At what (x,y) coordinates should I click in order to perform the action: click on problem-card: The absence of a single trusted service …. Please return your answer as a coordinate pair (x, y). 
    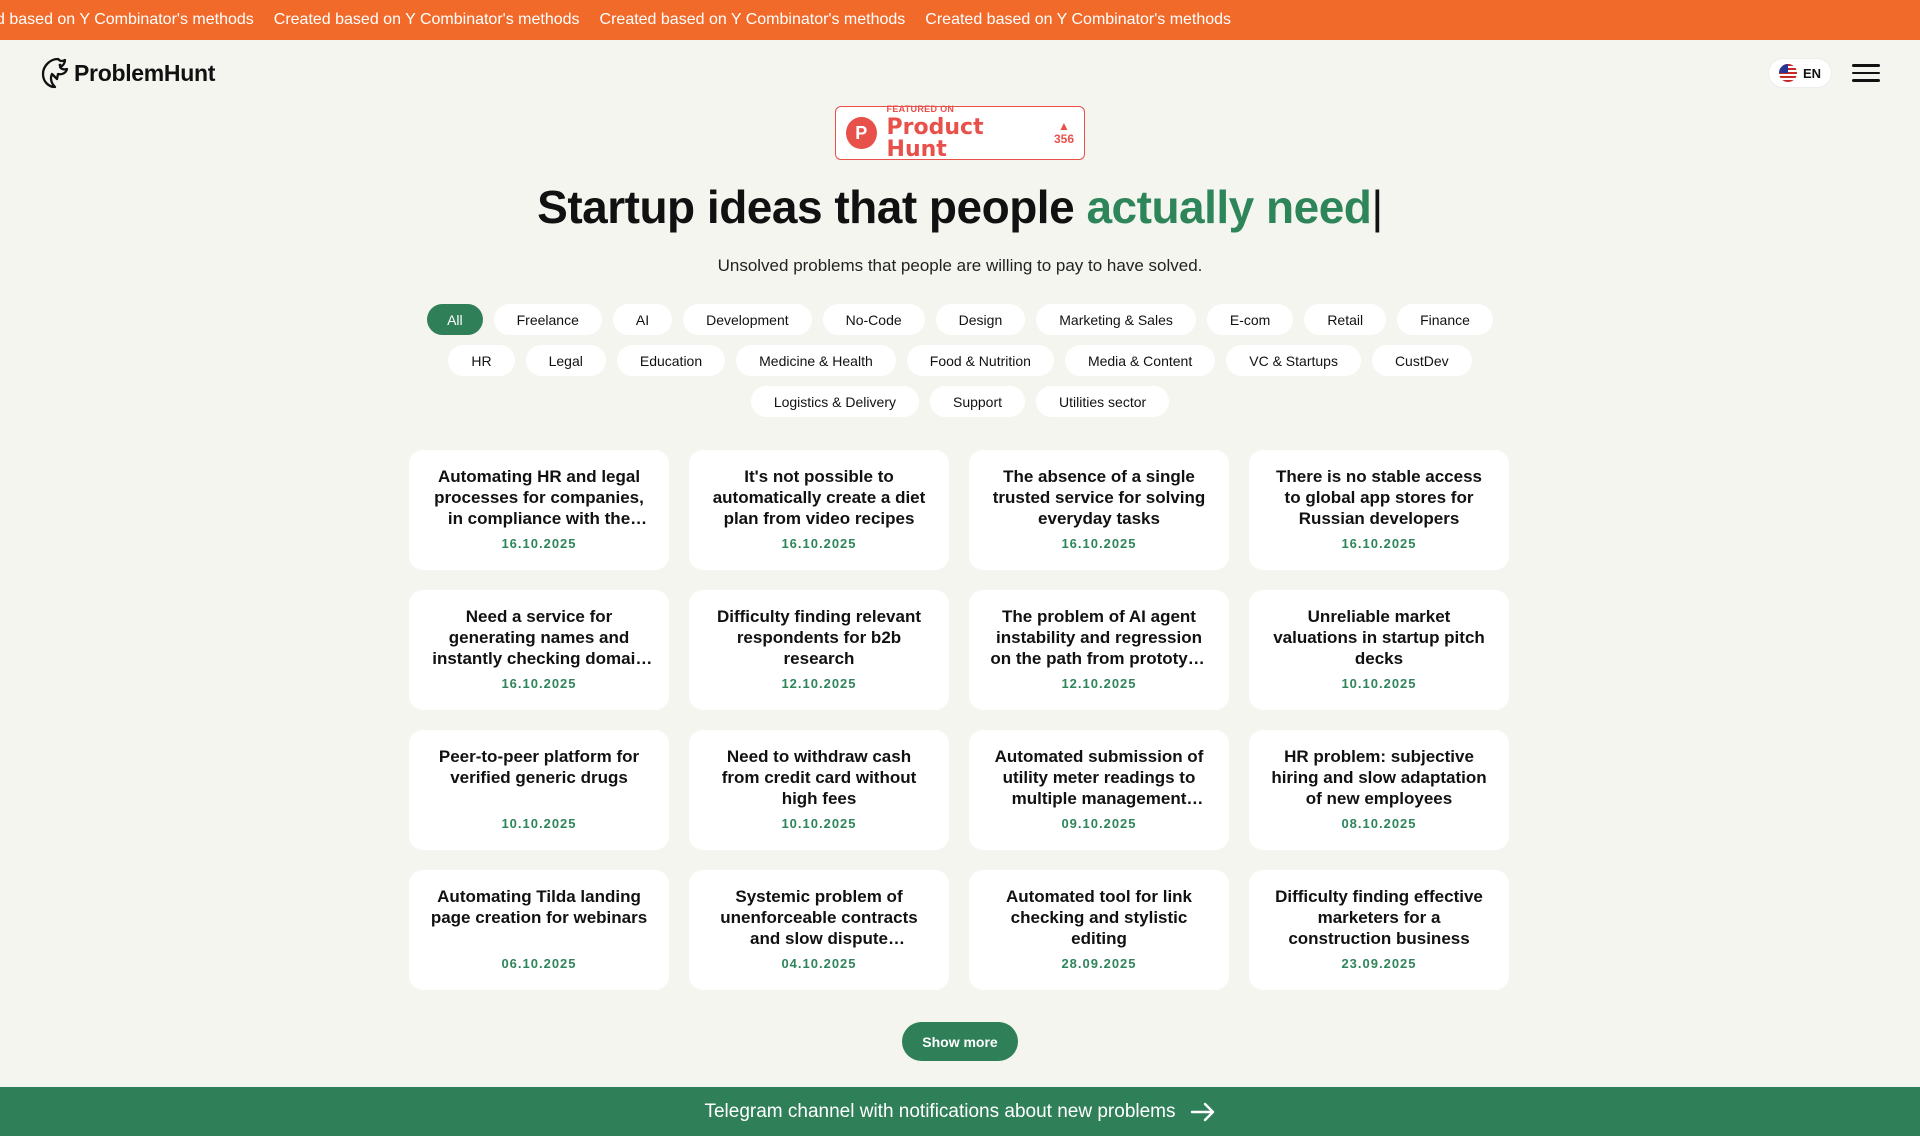
    Looking at the image, I should click on (1099, 510).